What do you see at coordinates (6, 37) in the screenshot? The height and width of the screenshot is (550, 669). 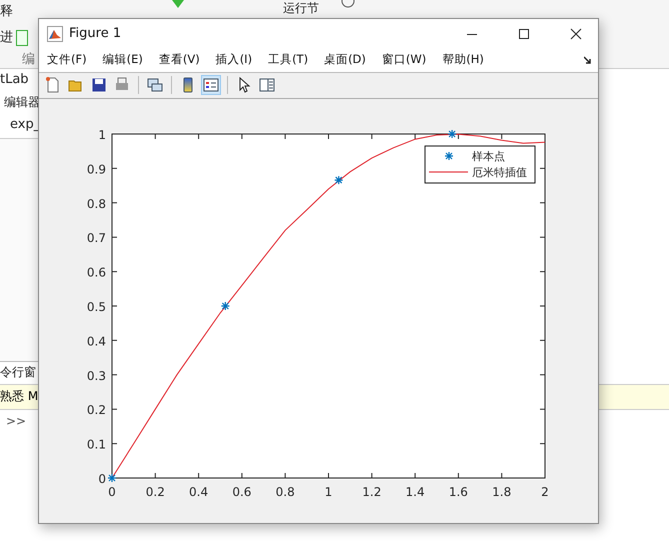 I see `ribbon-label: 进` at bounding box center [6, 37].